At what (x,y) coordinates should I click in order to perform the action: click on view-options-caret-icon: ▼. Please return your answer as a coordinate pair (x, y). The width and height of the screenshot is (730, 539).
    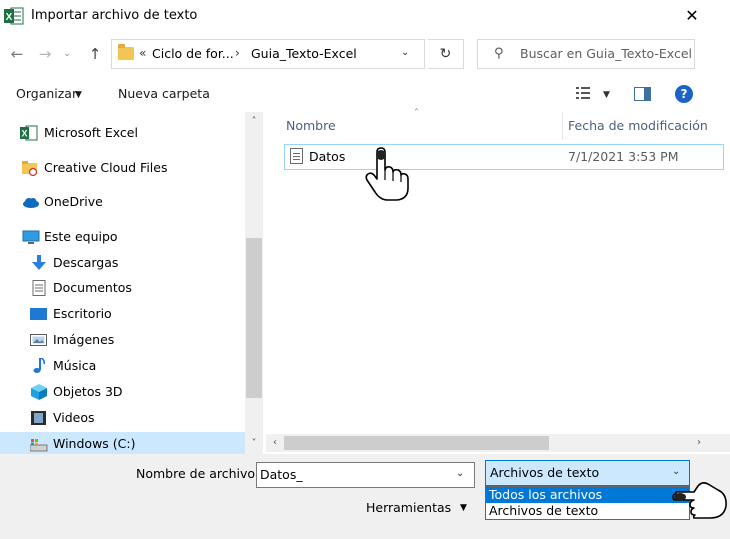
    Looking at the image, I should click on (606, 95).